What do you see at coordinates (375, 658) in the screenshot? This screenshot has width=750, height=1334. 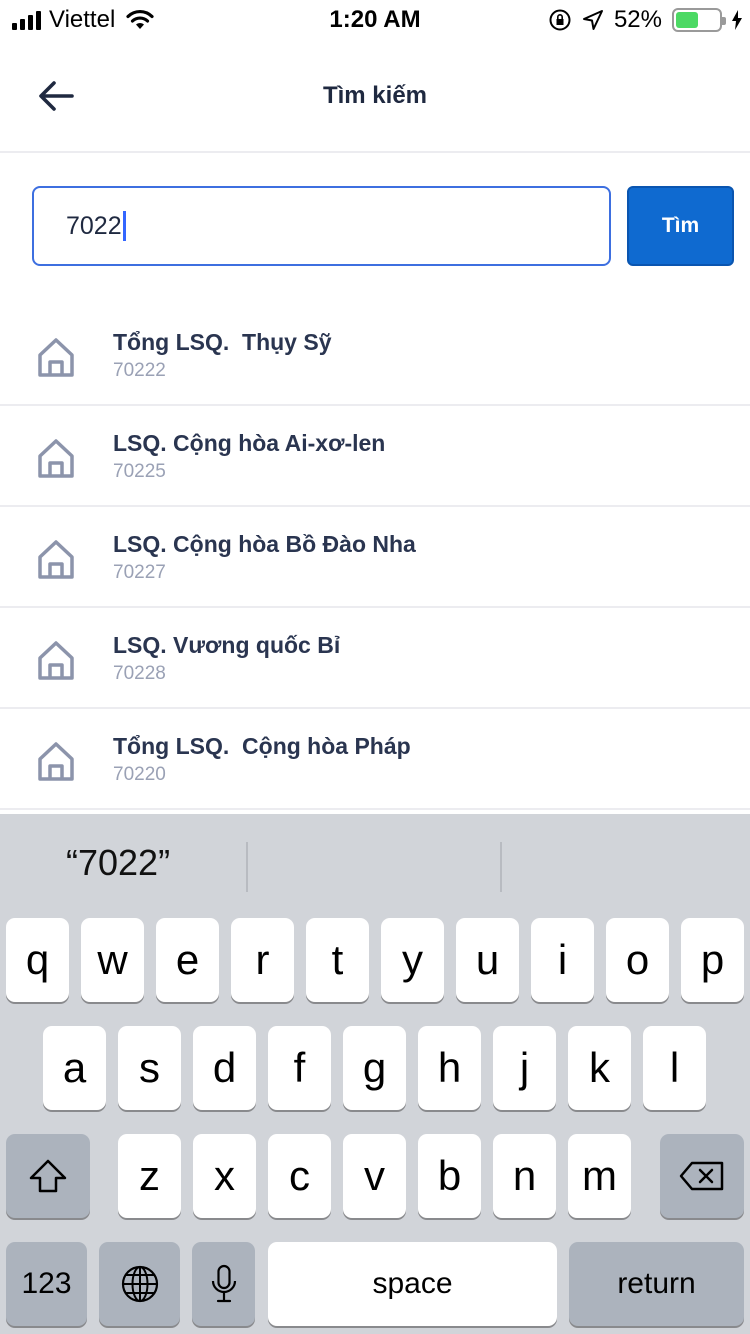 I see `list-item: LSQ. Vương quốc Bỉ 70228` at bounding box center [375, 658].